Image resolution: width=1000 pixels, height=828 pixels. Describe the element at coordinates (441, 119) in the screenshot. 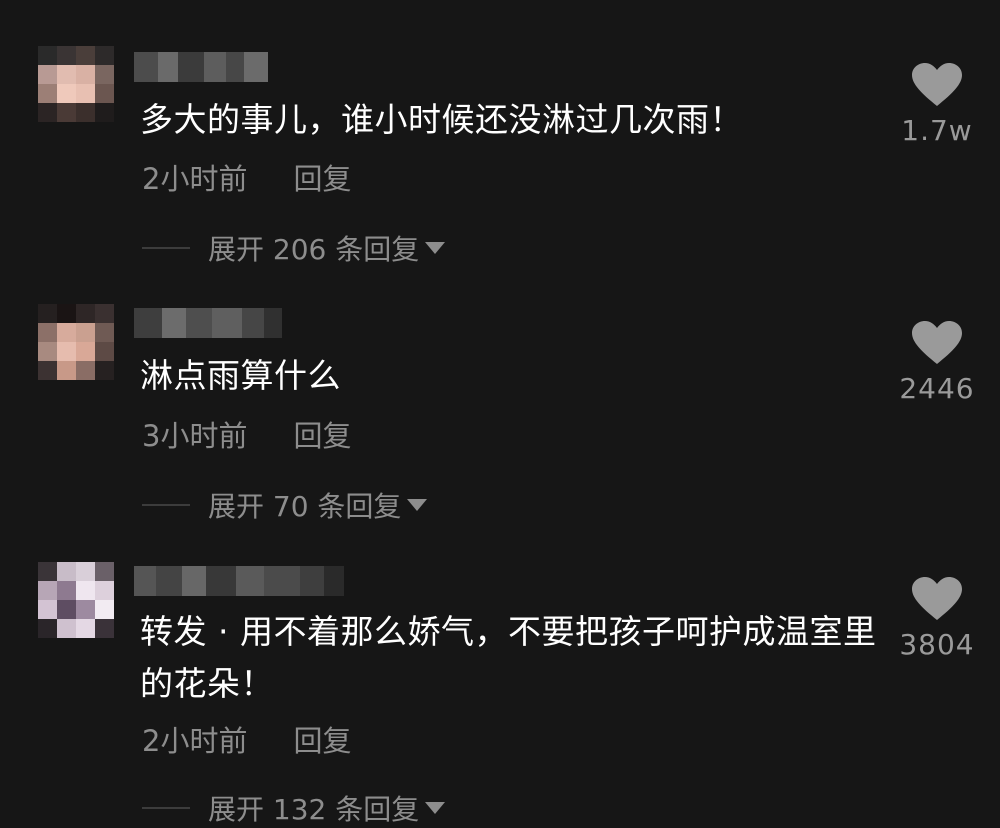

I see `comment-text: 多大的事儿，谁小时候还没淋过几次雨！` at that location.